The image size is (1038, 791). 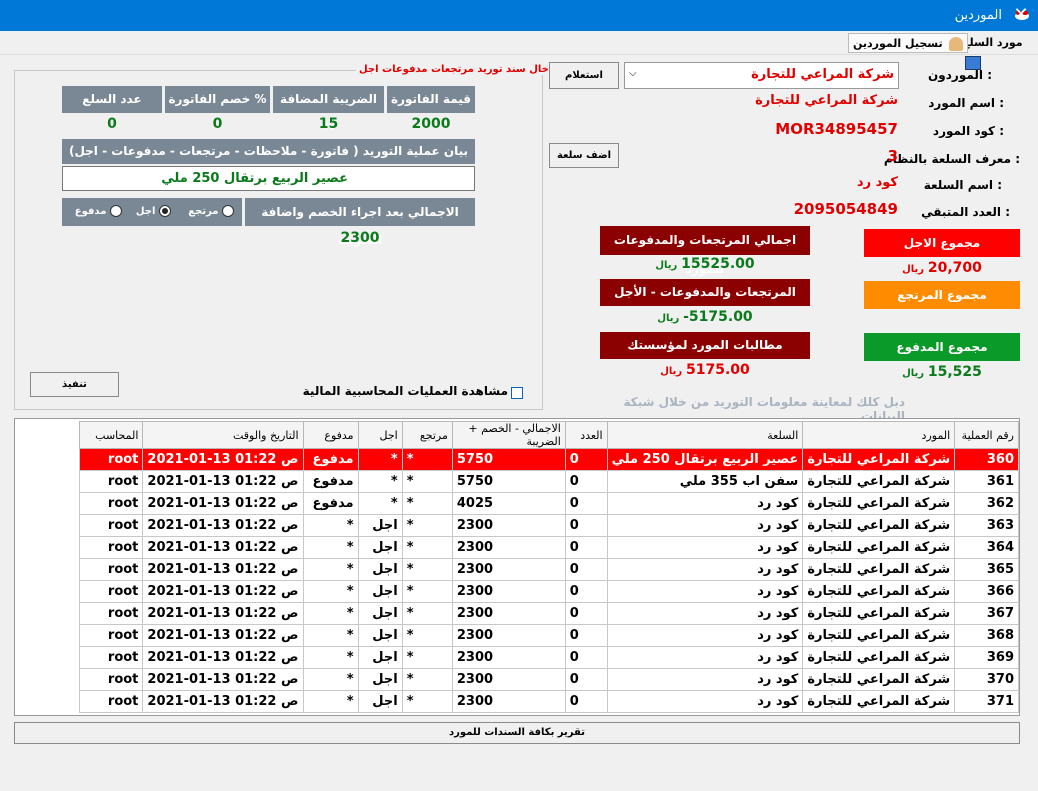 What do you see at coordinates (942, 372) in the screenshot?
I see `paid-total-row: 15,525 ريال` at bounding box center [942, 372].